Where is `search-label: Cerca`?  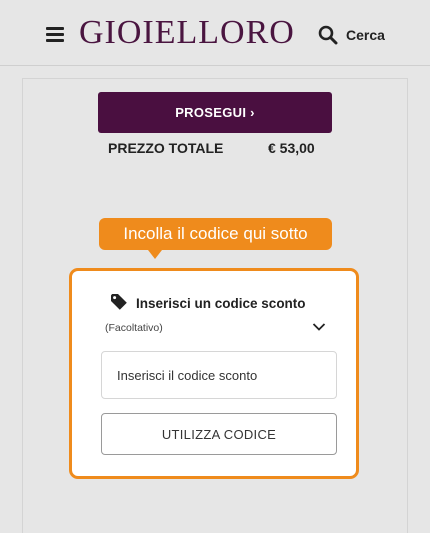 search-label: Cerca is located at coordinates (365, 35).